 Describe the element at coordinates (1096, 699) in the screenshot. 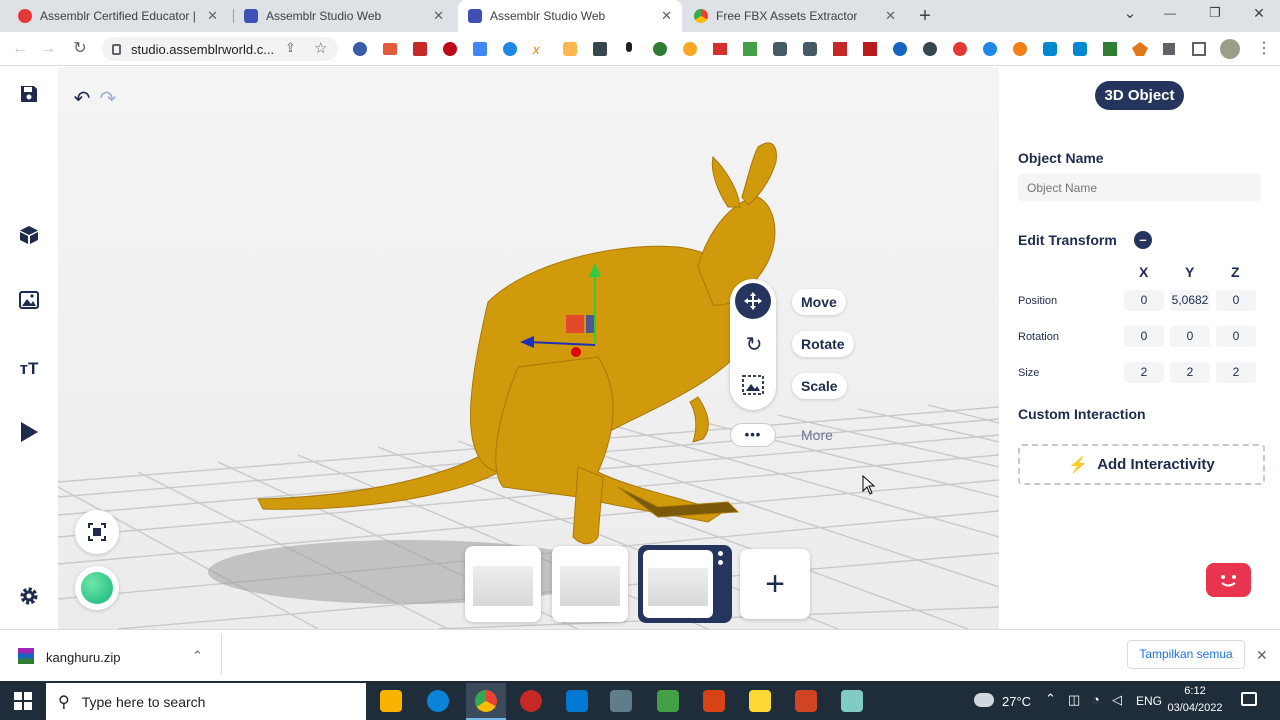

I see `wifi-icon: ◔` at that location.